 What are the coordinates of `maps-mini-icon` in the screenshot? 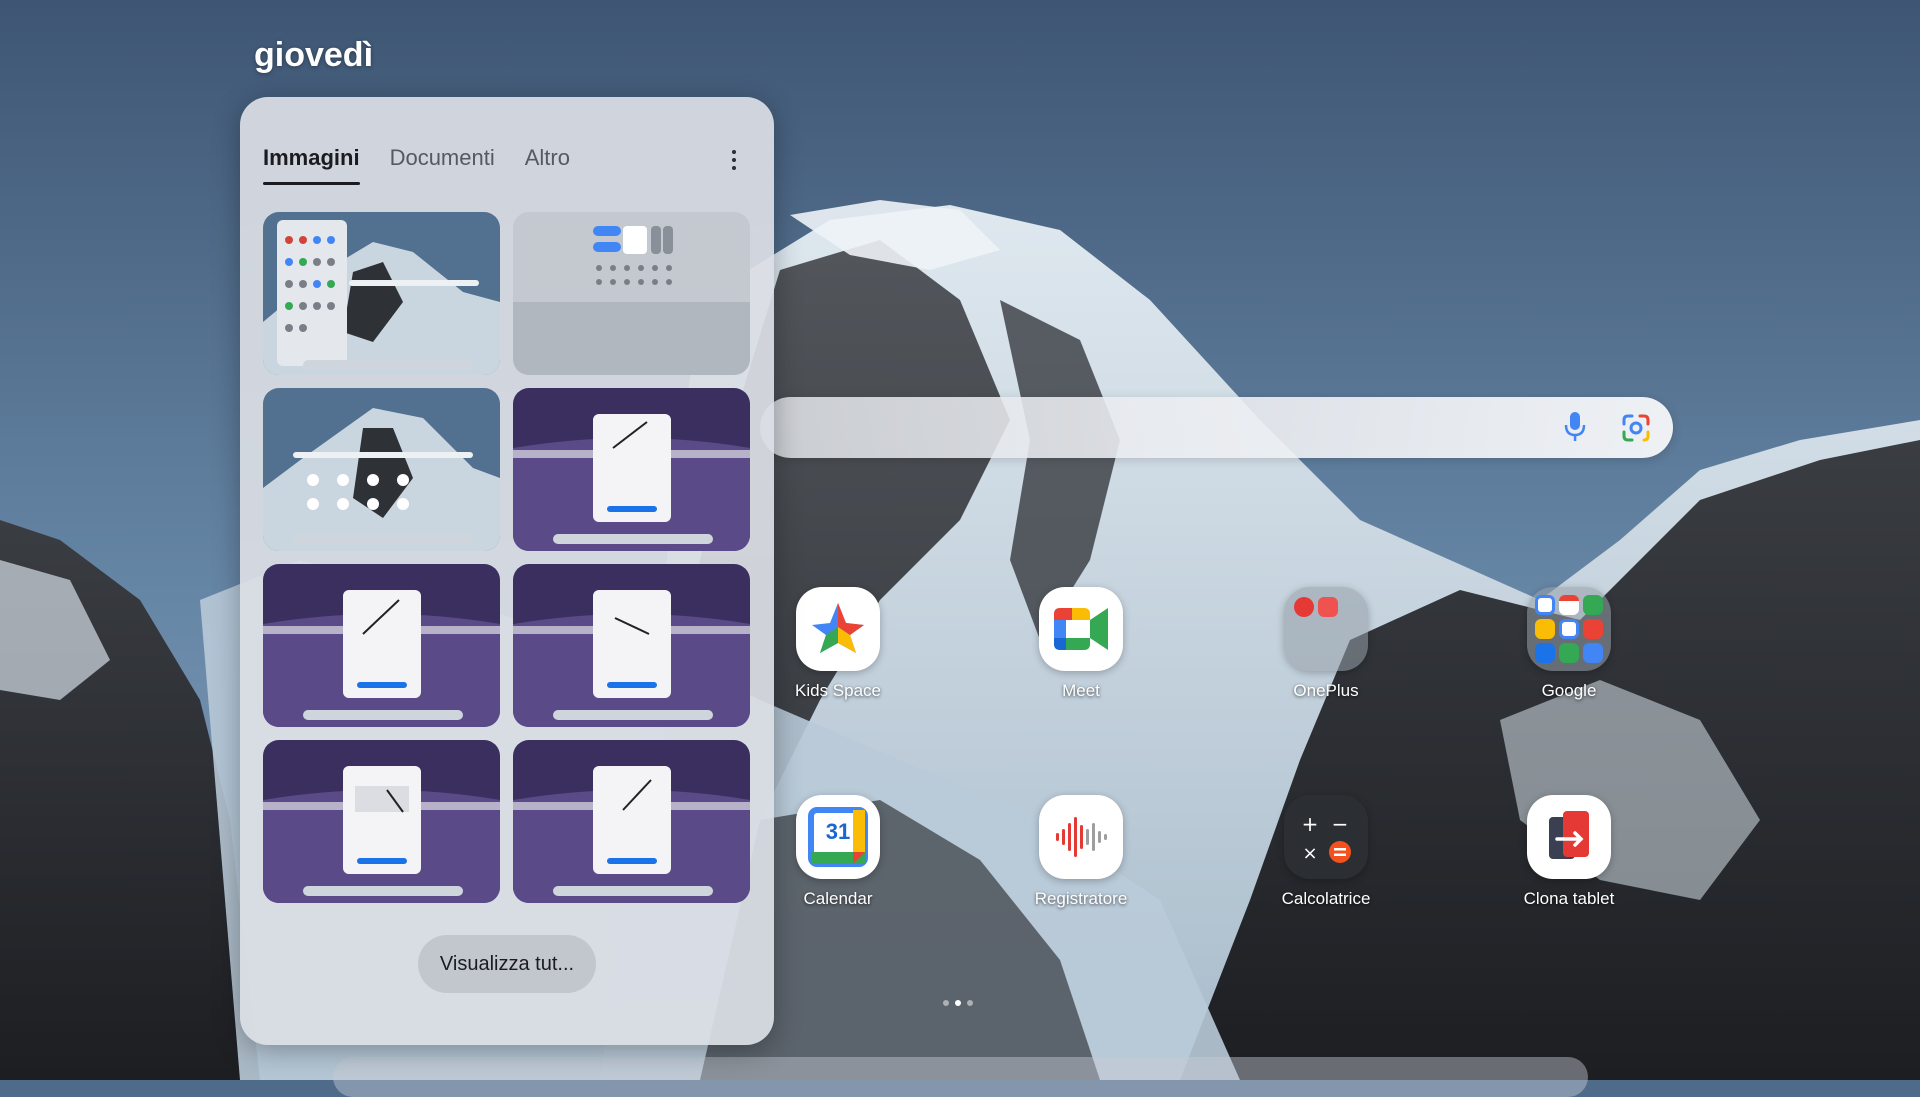 It's located at (1593, 605).